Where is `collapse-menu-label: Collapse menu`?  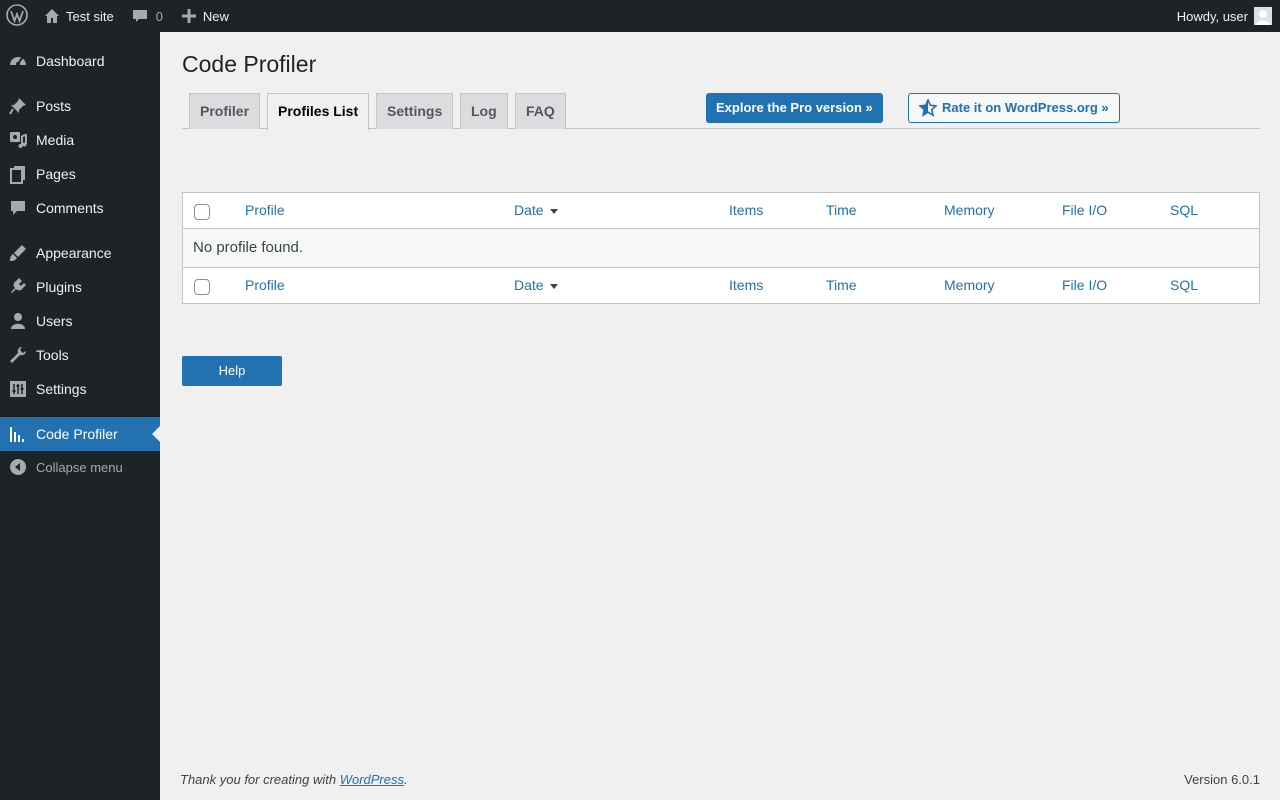 collapse-menu-label: Collapse menu is located at coordinates (79, 467).